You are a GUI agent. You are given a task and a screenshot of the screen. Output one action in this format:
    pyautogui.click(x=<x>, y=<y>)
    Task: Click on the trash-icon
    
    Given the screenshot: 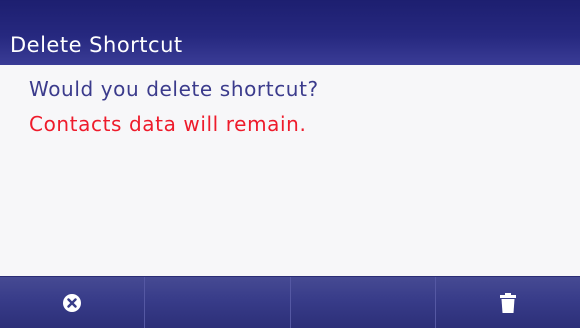 What is the action you would take?
    pyautogui.click(x=507, y=302)
    